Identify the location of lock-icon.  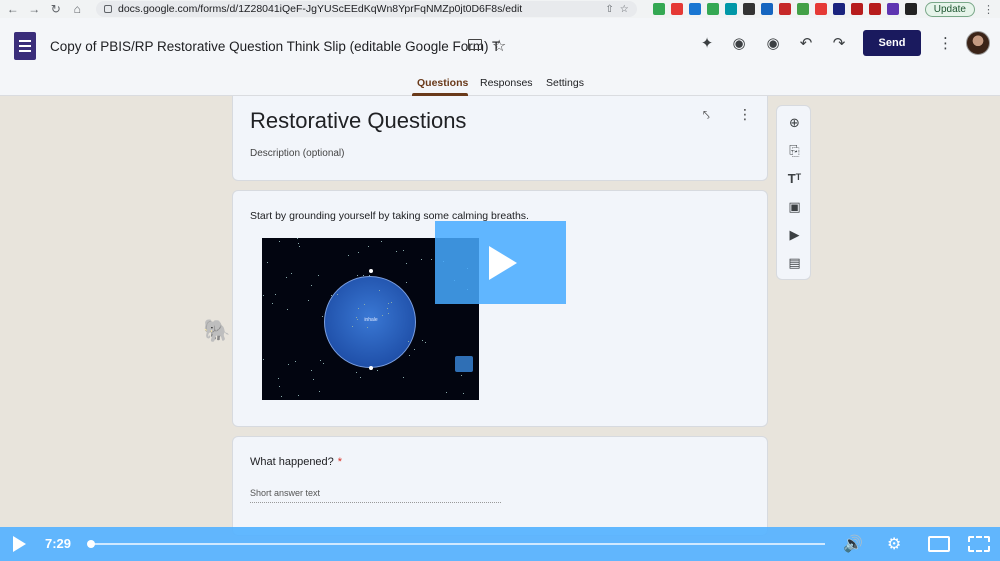
(108, 9).